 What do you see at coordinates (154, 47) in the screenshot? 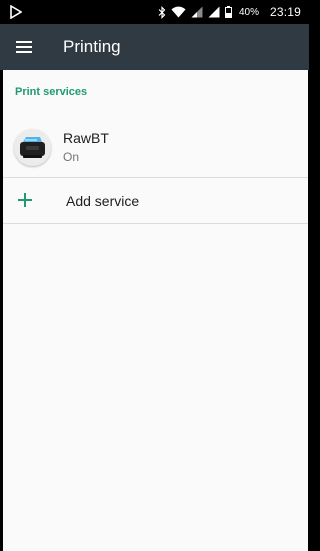
I see `app-bar: Printing` at bounding box center [154, 47].